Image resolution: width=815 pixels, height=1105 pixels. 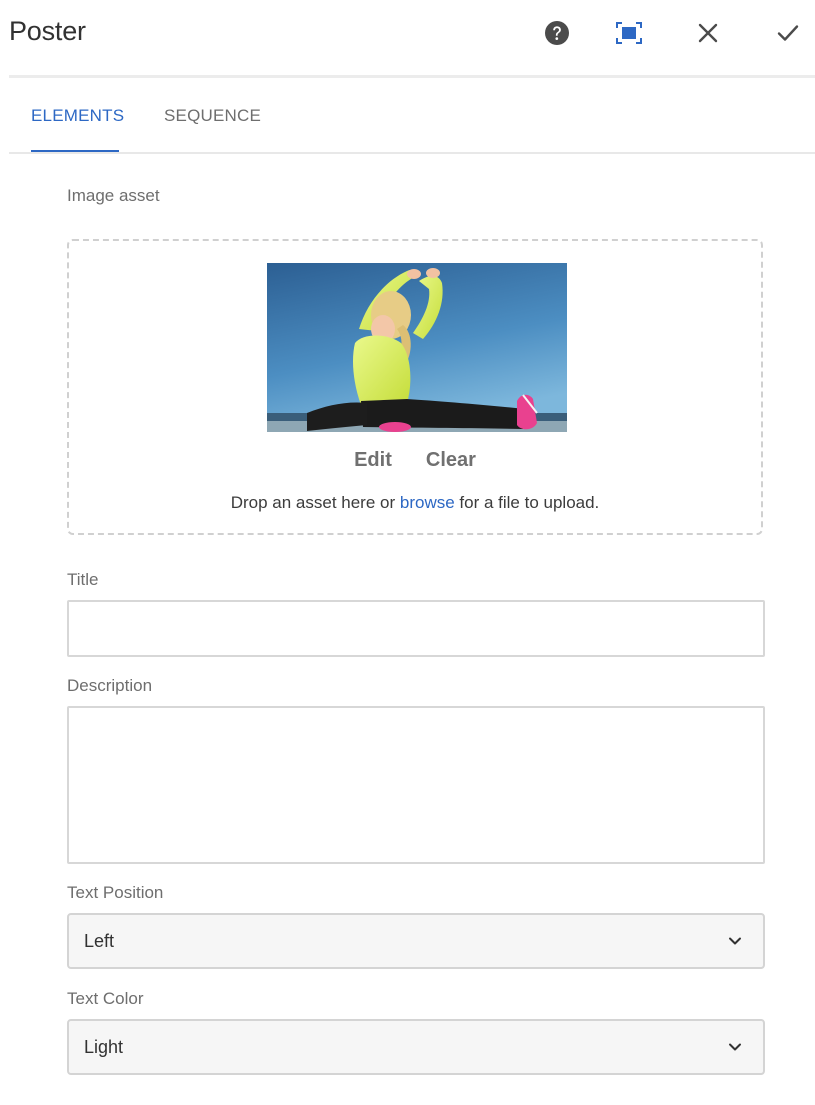 What do you see at coordinates (373, 460) in the screenshot?
I see `edit-asset-button: Edit` at bounding box center [373, 460].